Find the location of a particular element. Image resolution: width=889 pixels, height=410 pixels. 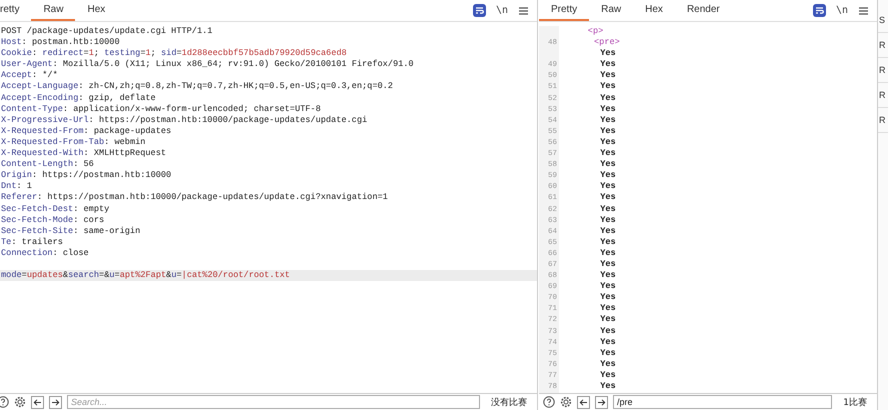

code-line: X-Requested-With: XMLHttpRequest is located at coordinates (84, 154).